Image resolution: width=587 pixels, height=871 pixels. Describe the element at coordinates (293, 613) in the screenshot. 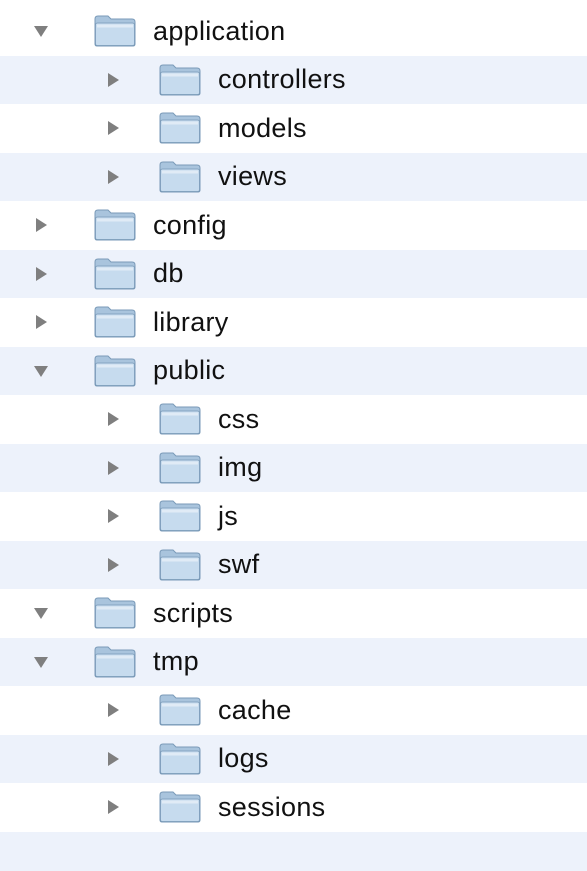

I see `tree-row-scripts: scripts` at that location.